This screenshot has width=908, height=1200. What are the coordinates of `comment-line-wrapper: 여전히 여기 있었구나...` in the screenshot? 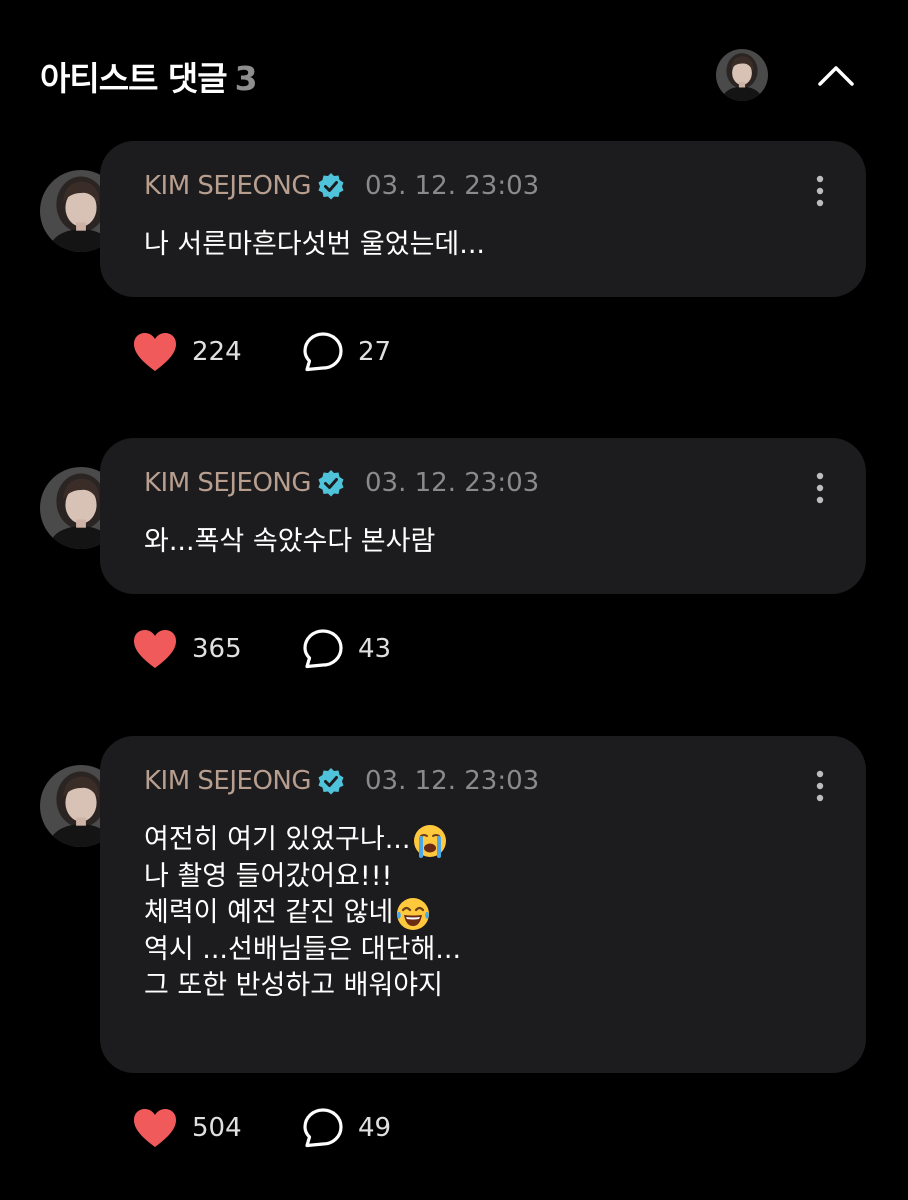 It's located at (485, 840).